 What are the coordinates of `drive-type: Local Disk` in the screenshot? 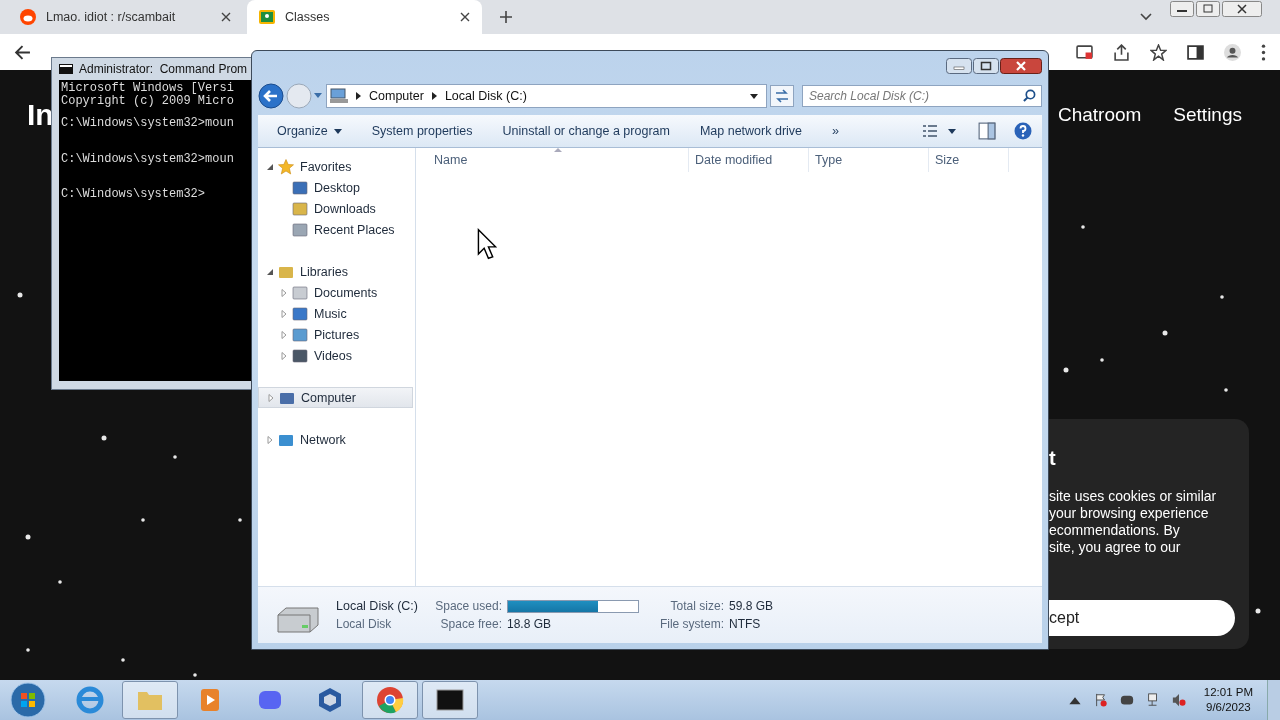 It's located at (364, 624).